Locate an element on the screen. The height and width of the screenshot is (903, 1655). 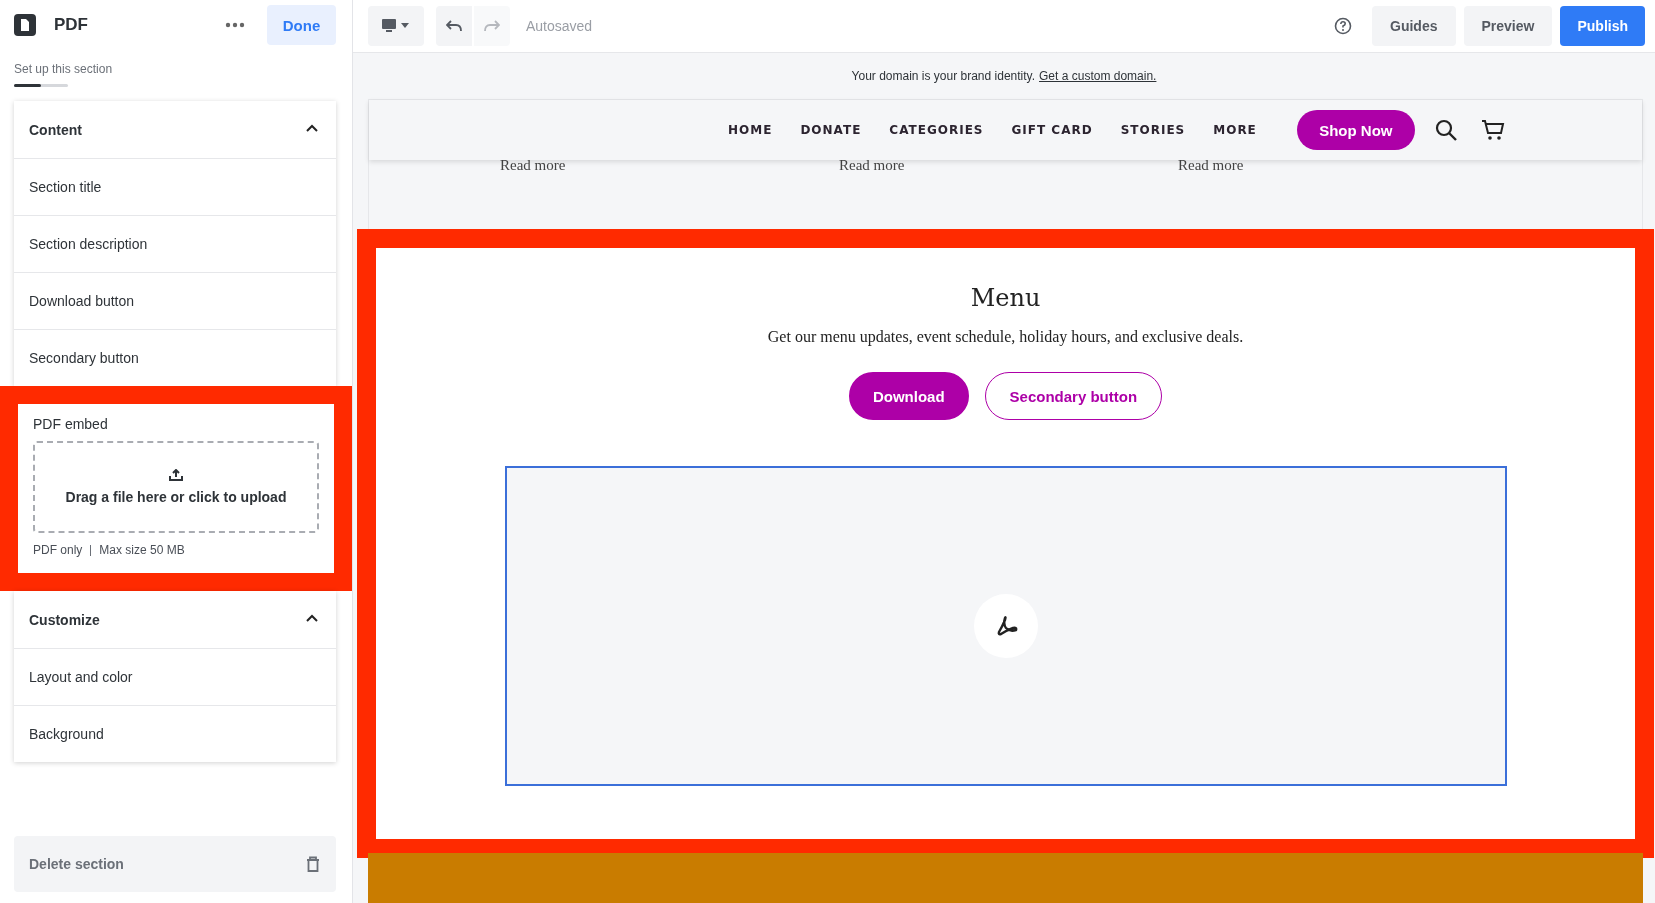
publish-button: Publish is located at coordinates (1602, 26).